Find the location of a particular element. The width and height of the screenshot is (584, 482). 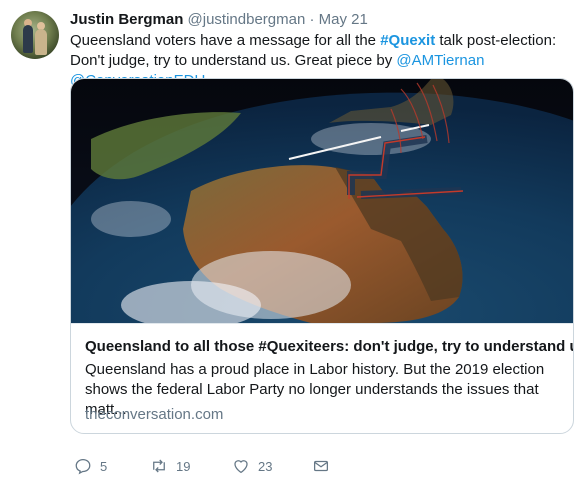

like-count: 23 is located at coordinates (265, 466).